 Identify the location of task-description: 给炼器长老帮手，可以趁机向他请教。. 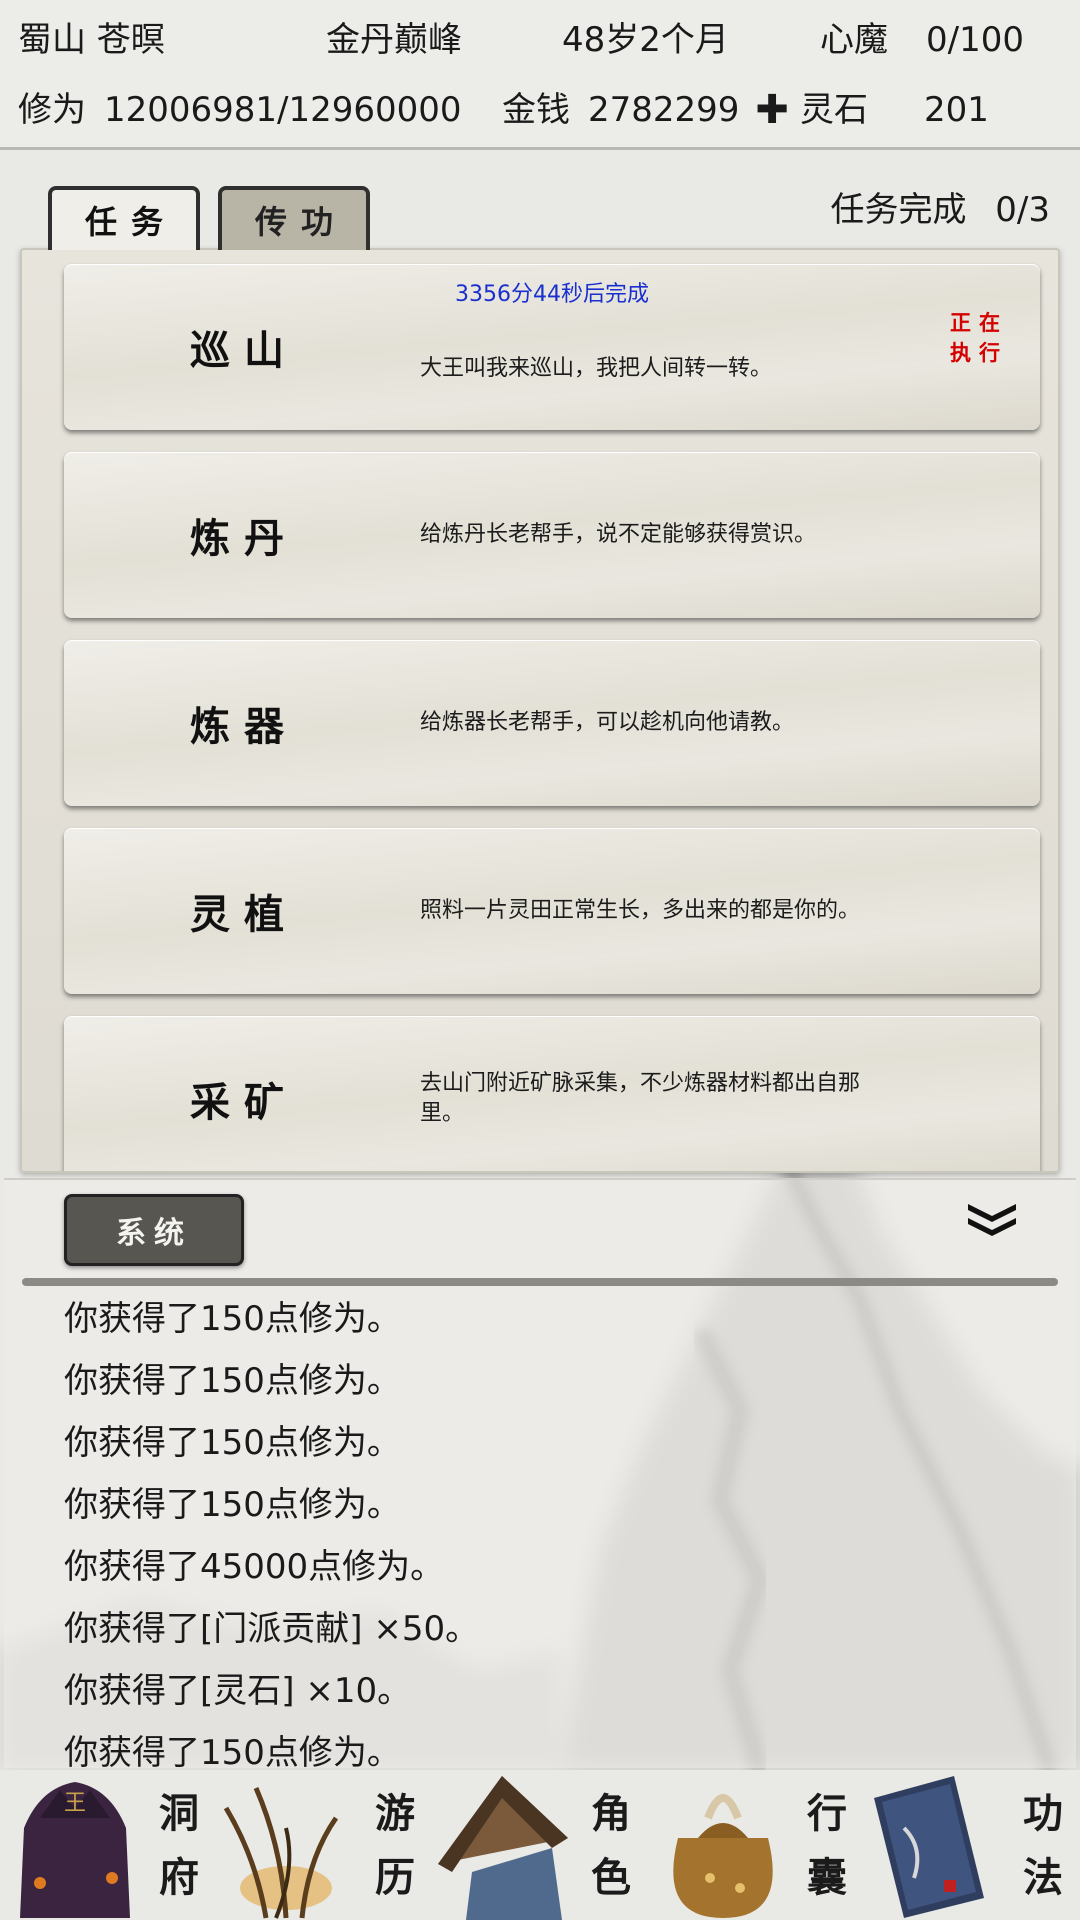
(607, 722).